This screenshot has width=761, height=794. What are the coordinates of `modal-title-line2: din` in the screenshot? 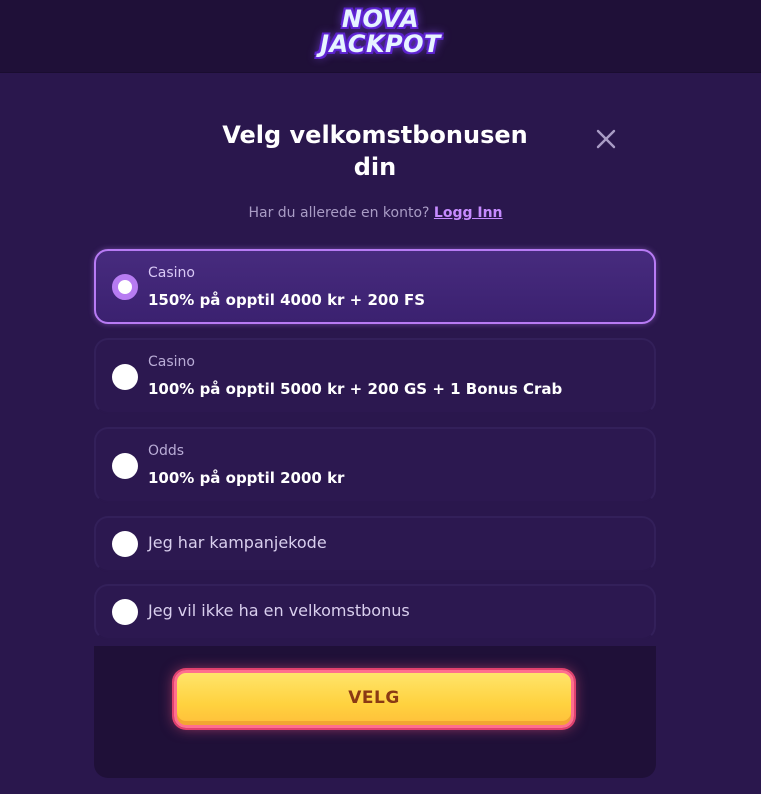 It's located at (375, 167).